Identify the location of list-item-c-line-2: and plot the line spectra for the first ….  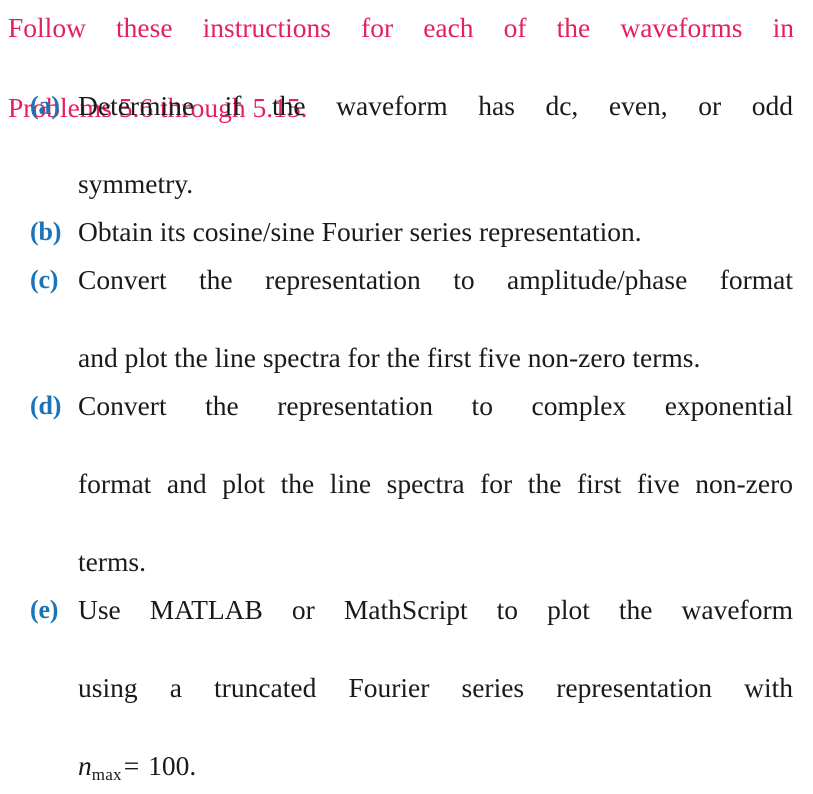
(389, 357).